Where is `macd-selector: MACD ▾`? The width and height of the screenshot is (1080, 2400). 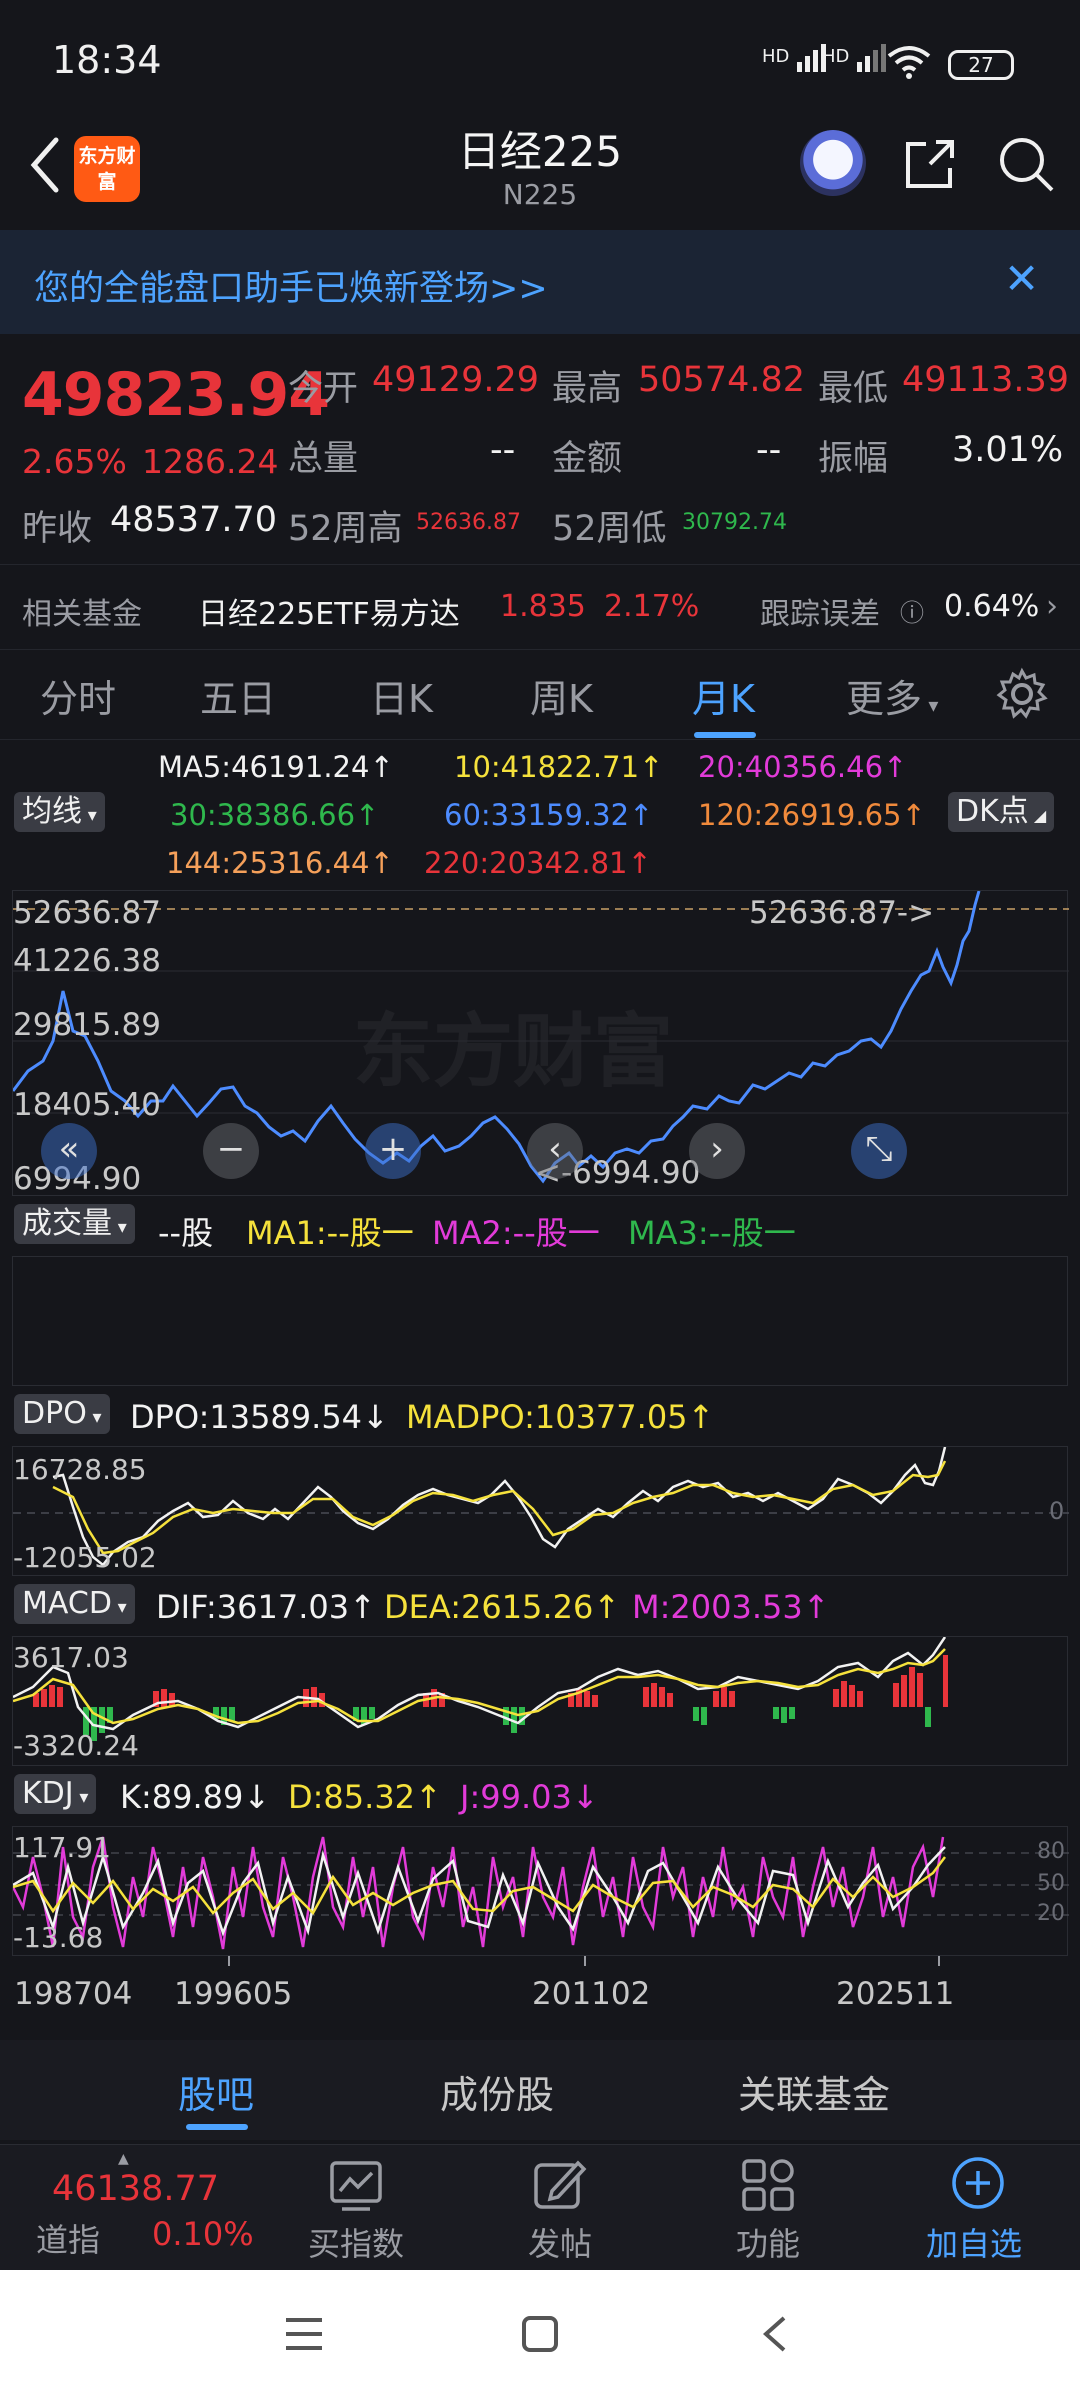 macd-selector: MACD ▾ is located at coordinates (74, 1604).